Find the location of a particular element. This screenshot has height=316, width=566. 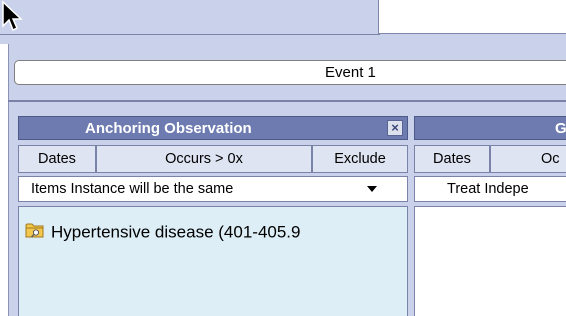

exclude-button: Exclude is located at coordinates (360, 159).